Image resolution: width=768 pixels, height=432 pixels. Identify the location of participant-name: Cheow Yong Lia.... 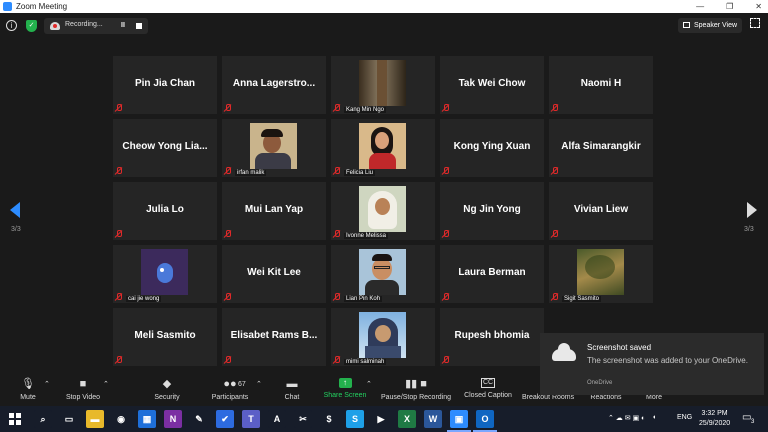
(165, 146).